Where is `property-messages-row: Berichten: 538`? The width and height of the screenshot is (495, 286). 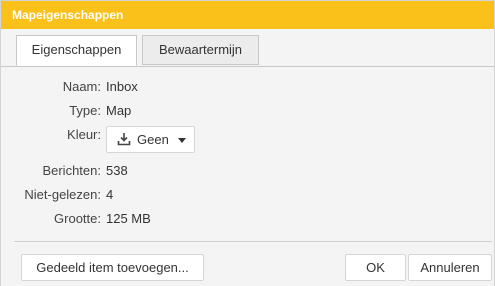 property-messages-row: Berichten: 538 is located at coordinates (151, 172).